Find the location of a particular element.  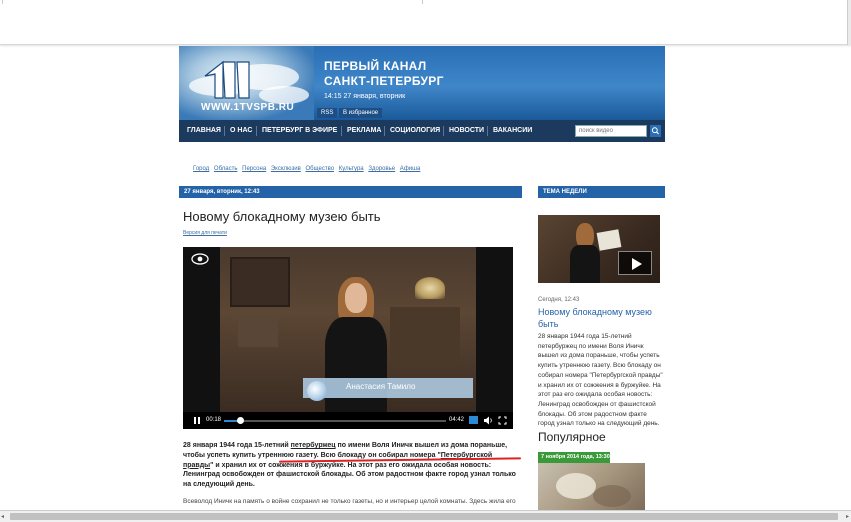

category-link-health: Здоровье is located at coordinates (381, 169).